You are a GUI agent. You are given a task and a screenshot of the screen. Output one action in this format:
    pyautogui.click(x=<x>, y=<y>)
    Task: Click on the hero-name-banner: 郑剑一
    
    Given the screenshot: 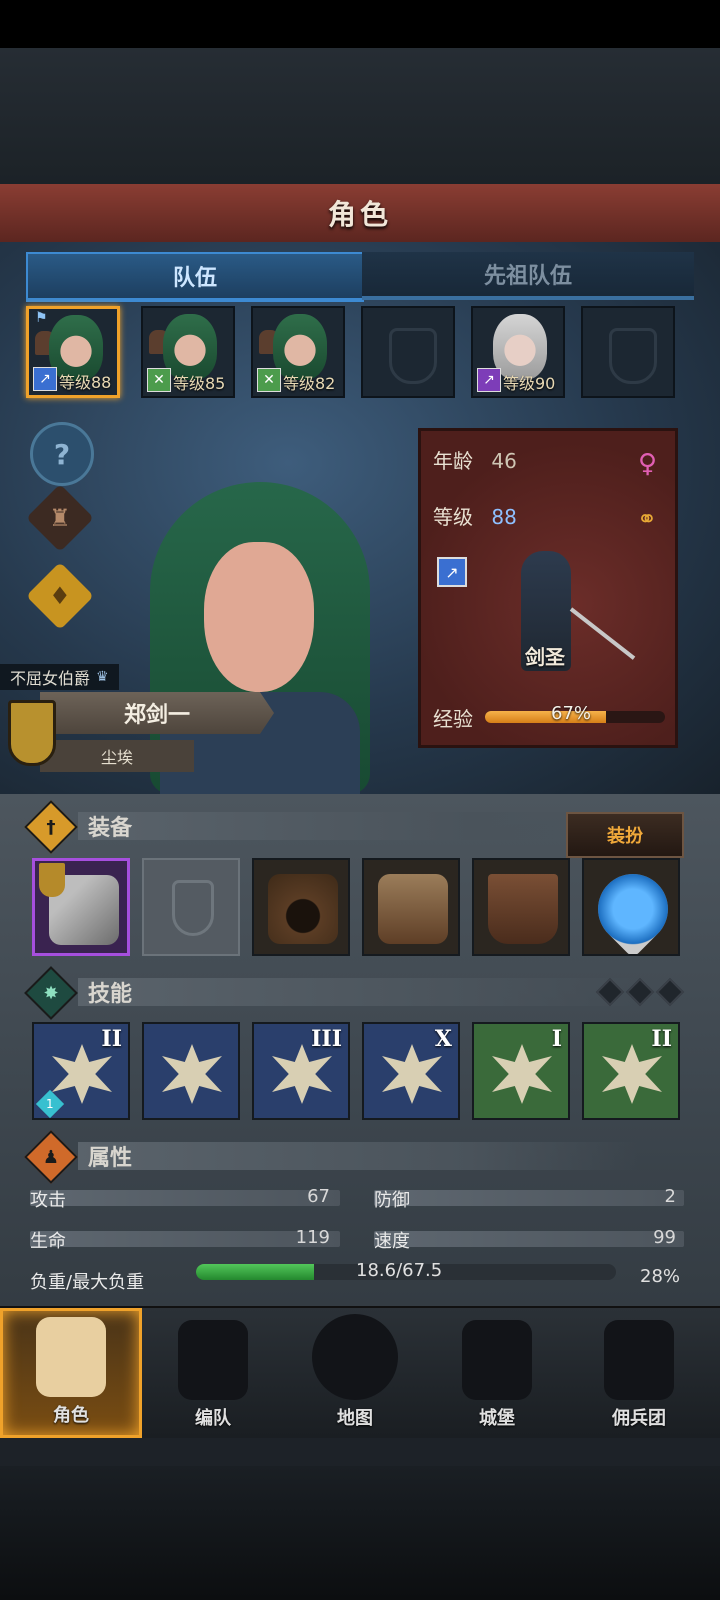 What is the action you would take?
    pyautogui.click(x=157, y=713)
    